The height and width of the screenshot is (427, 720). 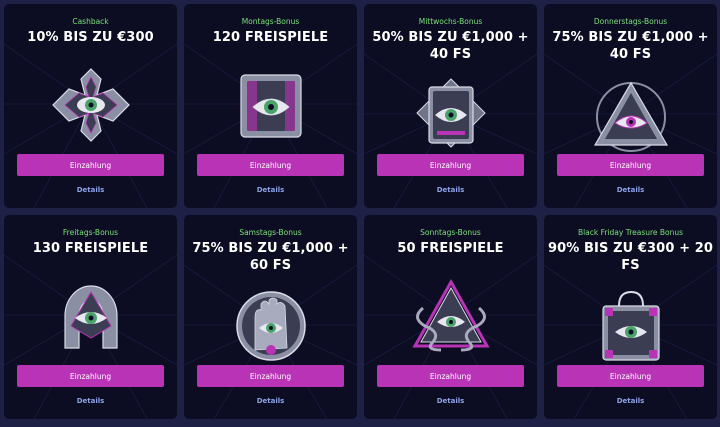 I want to click on slot-machine-eye-icon, so click(x=270, y=106).